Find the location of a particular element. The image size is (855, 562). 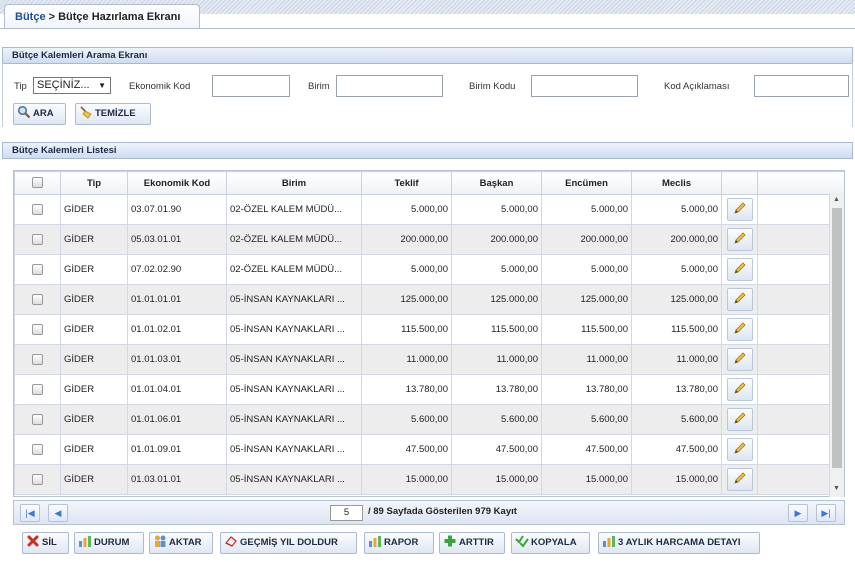

scrollbar-thumb is located at coordinates (837, 338).